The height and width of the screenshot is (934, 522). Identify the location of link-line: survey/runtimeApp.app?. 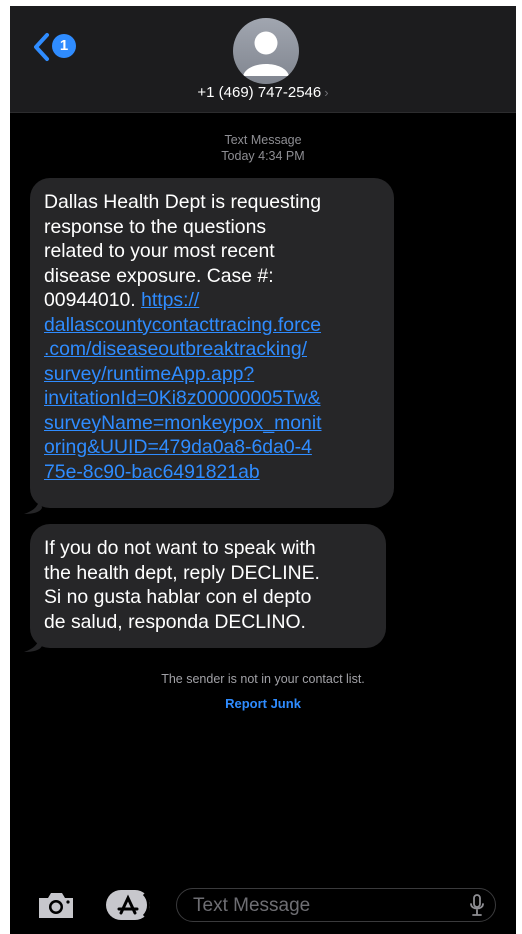
(212, 374).